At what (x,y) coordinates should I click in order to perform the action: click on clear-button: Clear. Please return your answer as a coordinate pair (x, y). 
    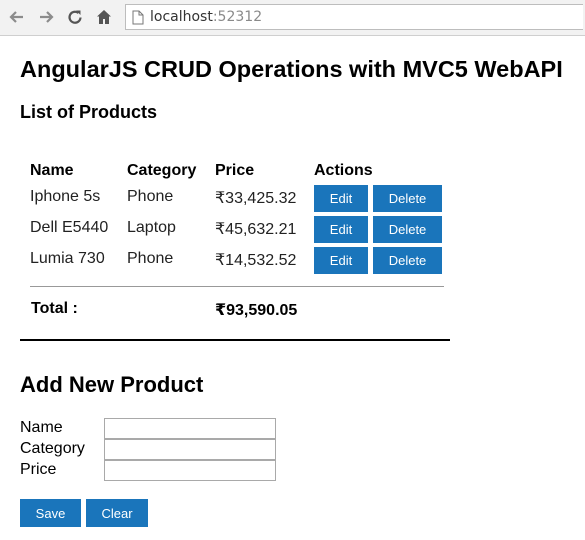
    Looking at the image, I should click on (117, 513).